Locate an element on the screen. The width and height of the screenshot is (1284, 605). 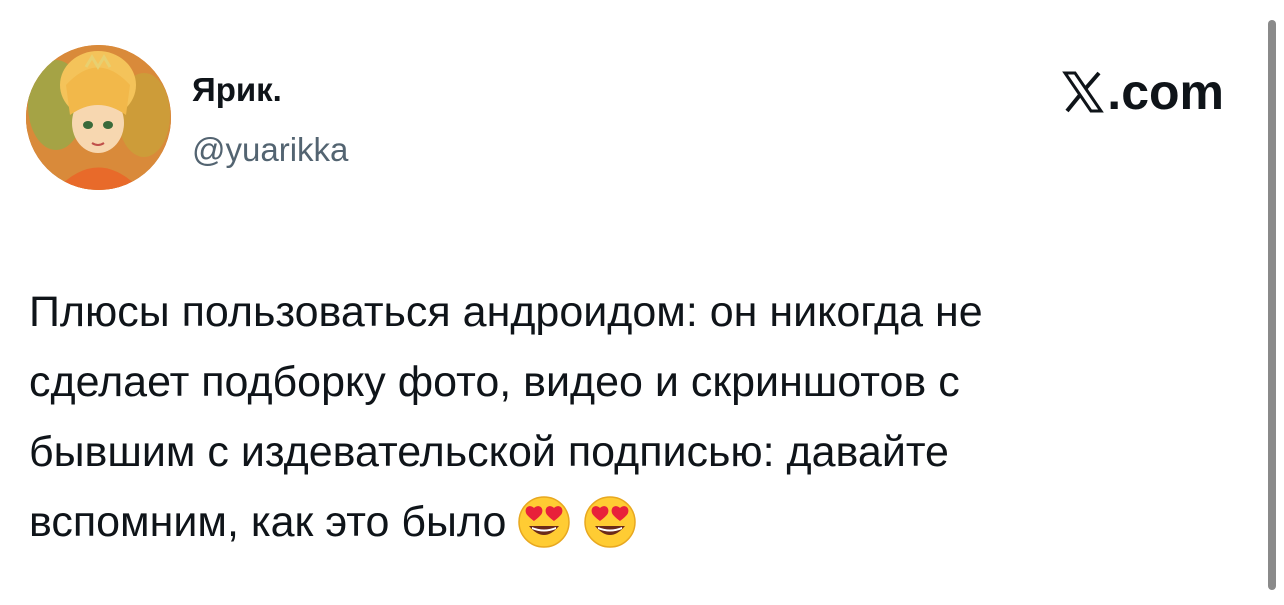
scrollbar-thumb is located at coordinates (1272, 305).